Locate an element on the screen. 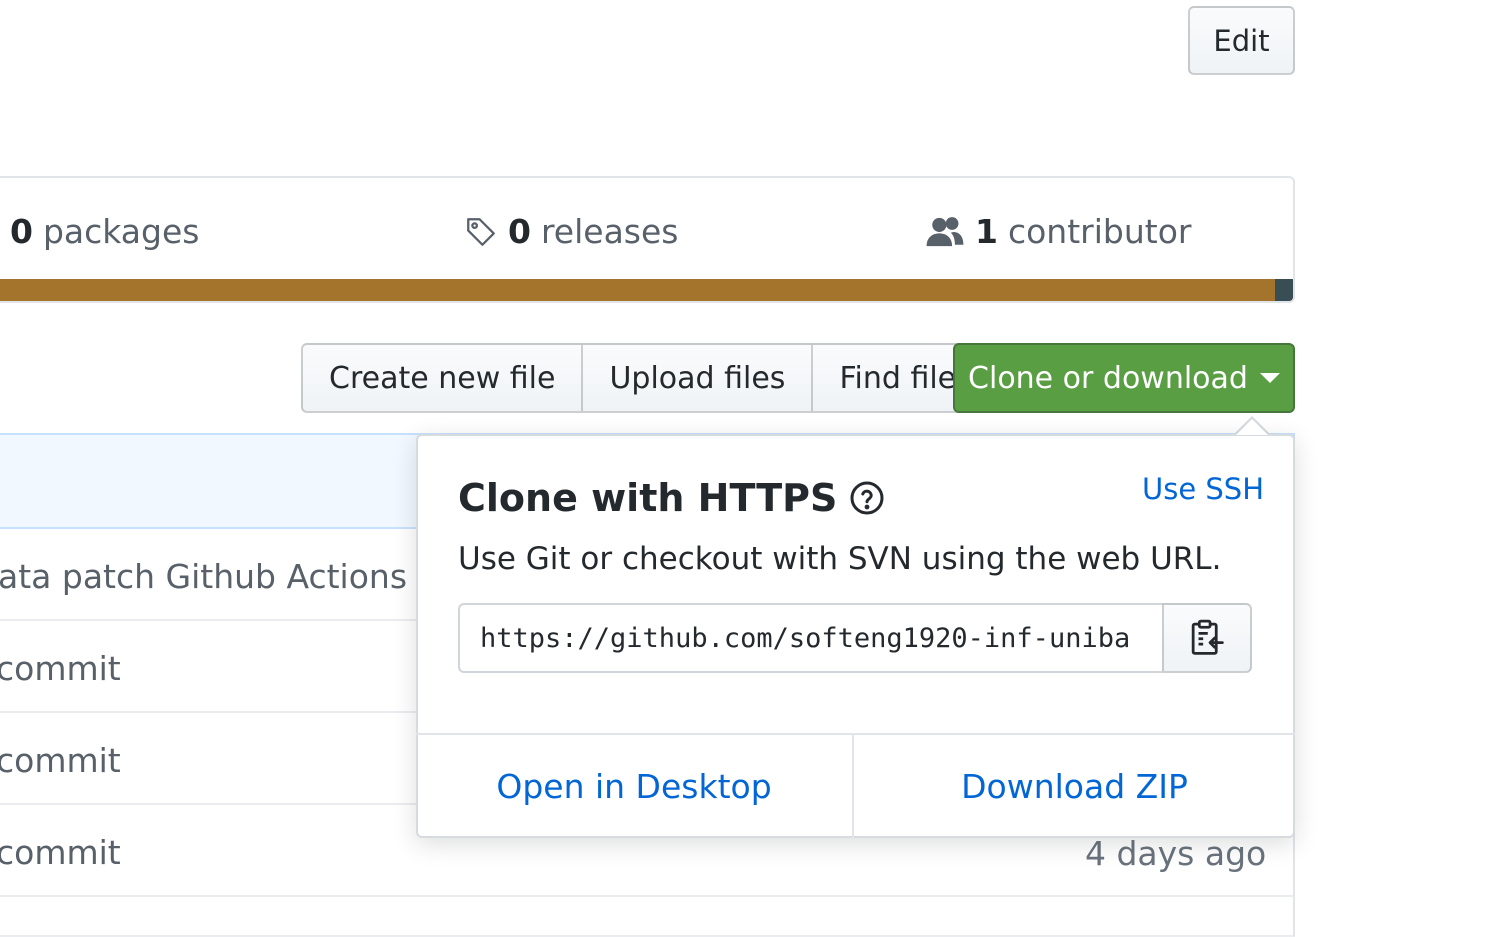  contributors-summary: 1 contributor is located at coordinates (1058, 231).